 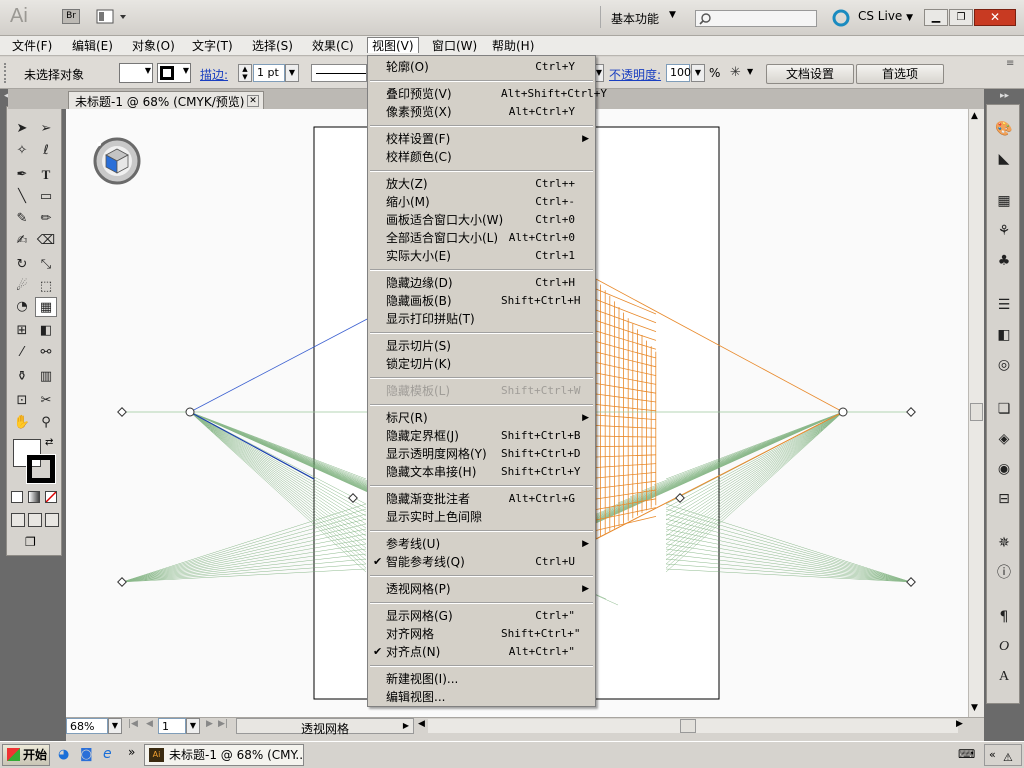 What do you see at coordinates (1004, 231) in the screenshot?
I see `brushes-button: ⚘` at bounding box center [1004, 231].